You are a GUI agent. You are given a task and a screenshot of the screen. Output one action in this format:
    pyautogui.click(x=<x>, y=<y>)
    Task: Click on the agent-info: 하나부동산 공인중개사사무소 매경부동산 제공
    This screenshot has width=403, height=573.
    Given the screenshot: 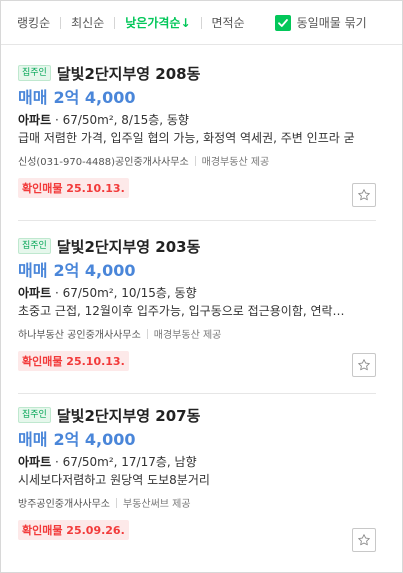 What is the action you would take?
    pyautogui.click(x=197, y=333)
    